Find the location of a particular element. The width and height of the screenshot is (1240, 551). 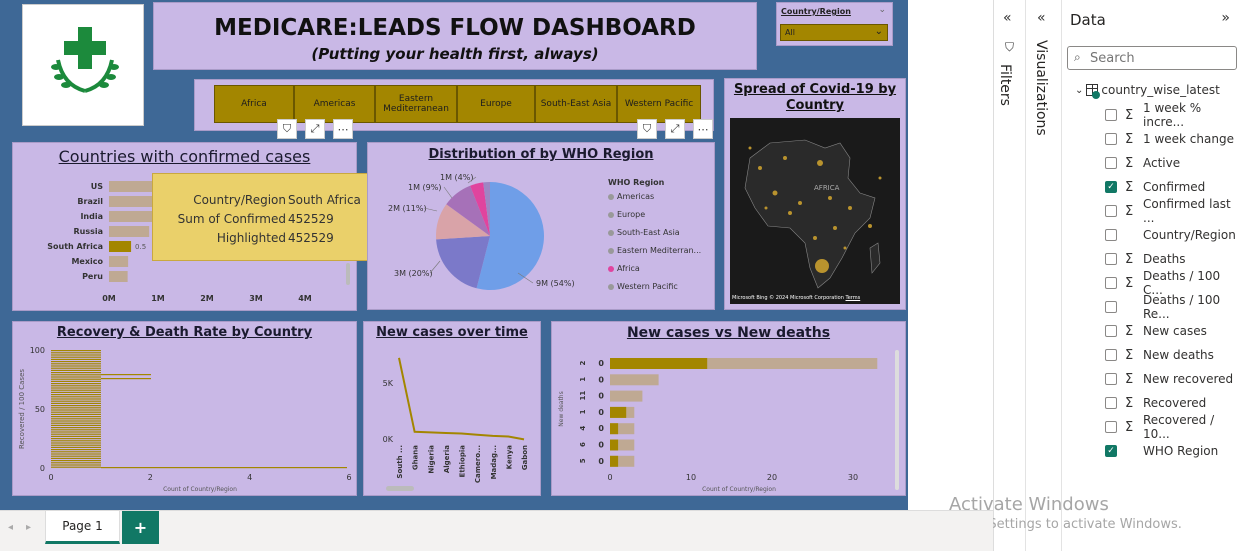

visualizations-label: Visualizations is located at coordinates (1041, 88).